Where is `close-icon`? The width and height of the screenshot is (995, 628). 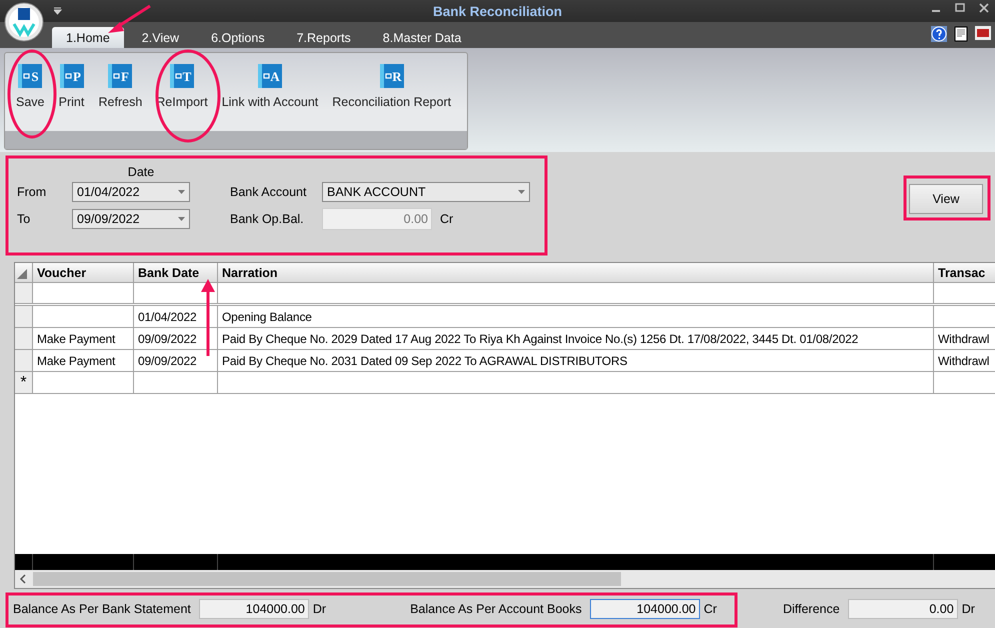 close-icon is located at coordinates (984, 8).